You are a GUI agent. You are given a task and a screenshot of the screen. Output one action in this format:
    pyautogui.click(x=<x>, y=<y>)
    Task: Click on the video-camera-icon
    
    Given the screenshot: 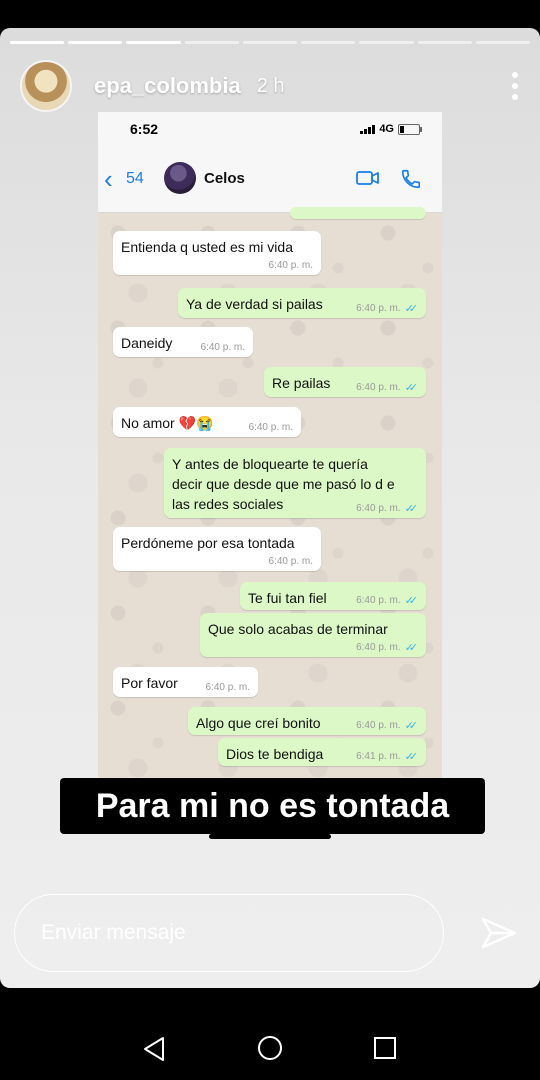 What is the action you would take?
    pyautogui.click(x=368, y=178)
    